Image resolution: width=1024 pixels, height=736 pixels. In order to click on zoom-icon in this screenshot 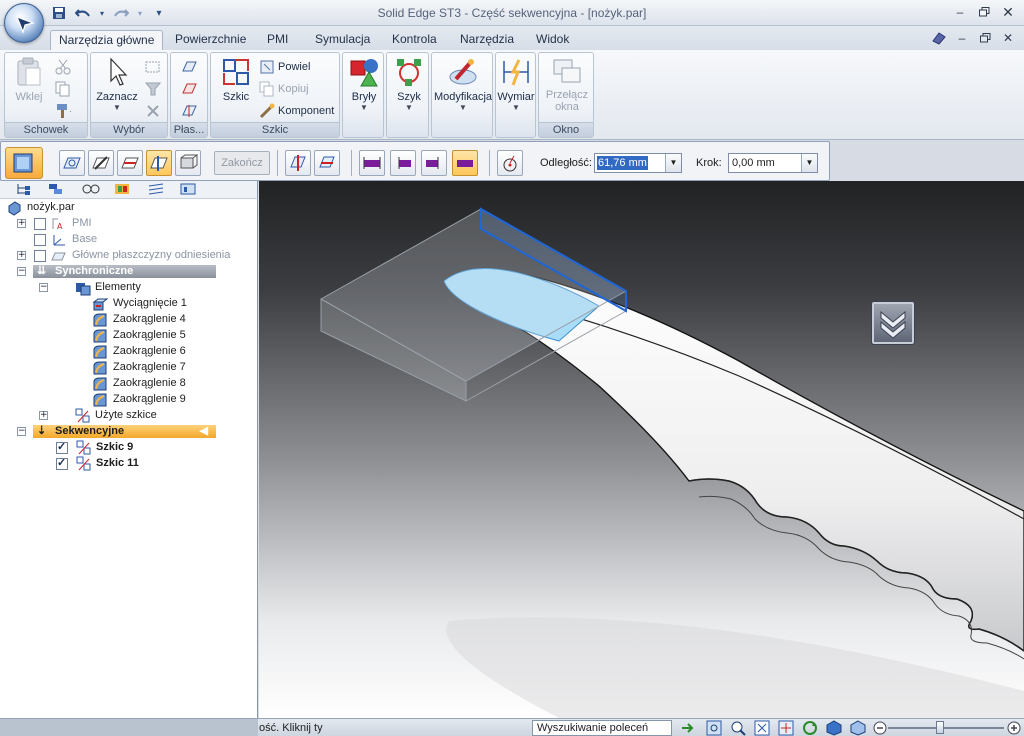, I will do `click(738, 728)`.